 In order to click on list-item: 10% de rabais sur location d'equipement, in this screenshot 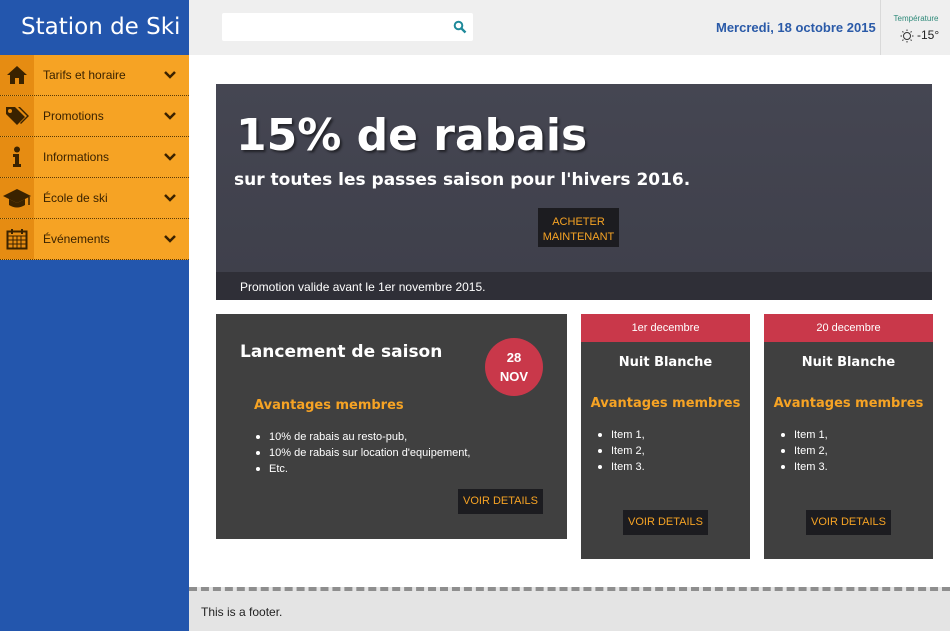, I will do `click(362, 453)`.